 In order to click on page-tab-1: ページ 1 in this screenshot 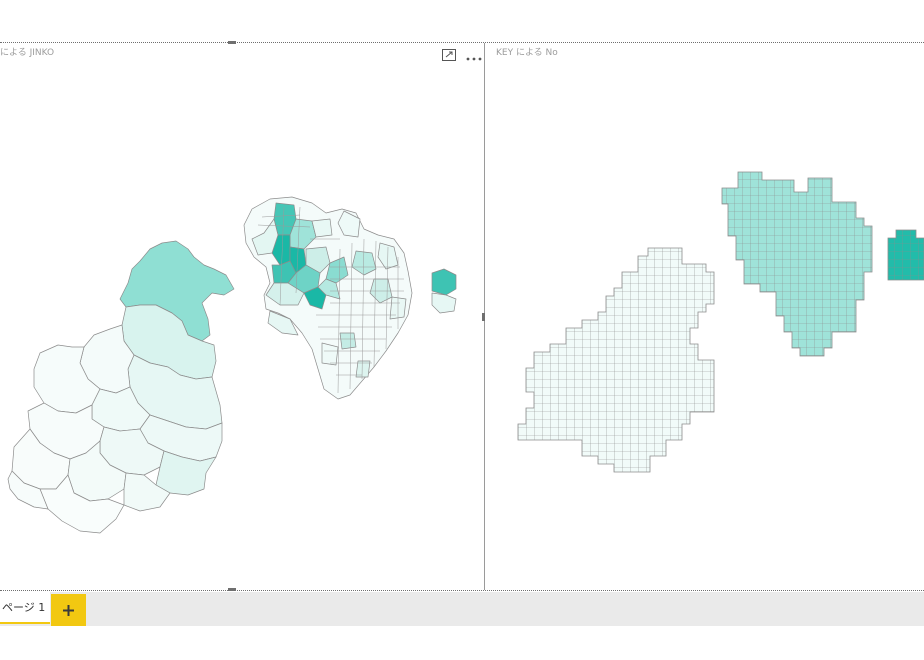, I will do `click(25, 608)`.